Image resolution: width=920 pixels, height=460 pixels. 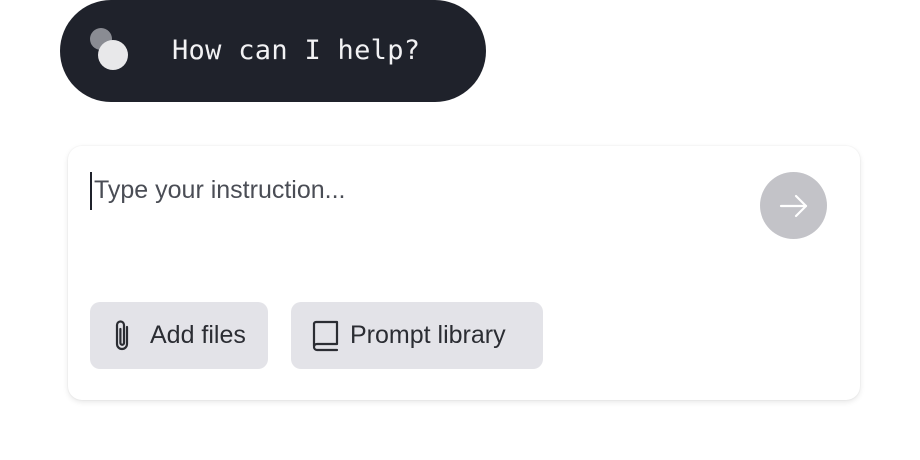 I want to click on prompt-library-button: Prompt library, so click(x=417, y=335).